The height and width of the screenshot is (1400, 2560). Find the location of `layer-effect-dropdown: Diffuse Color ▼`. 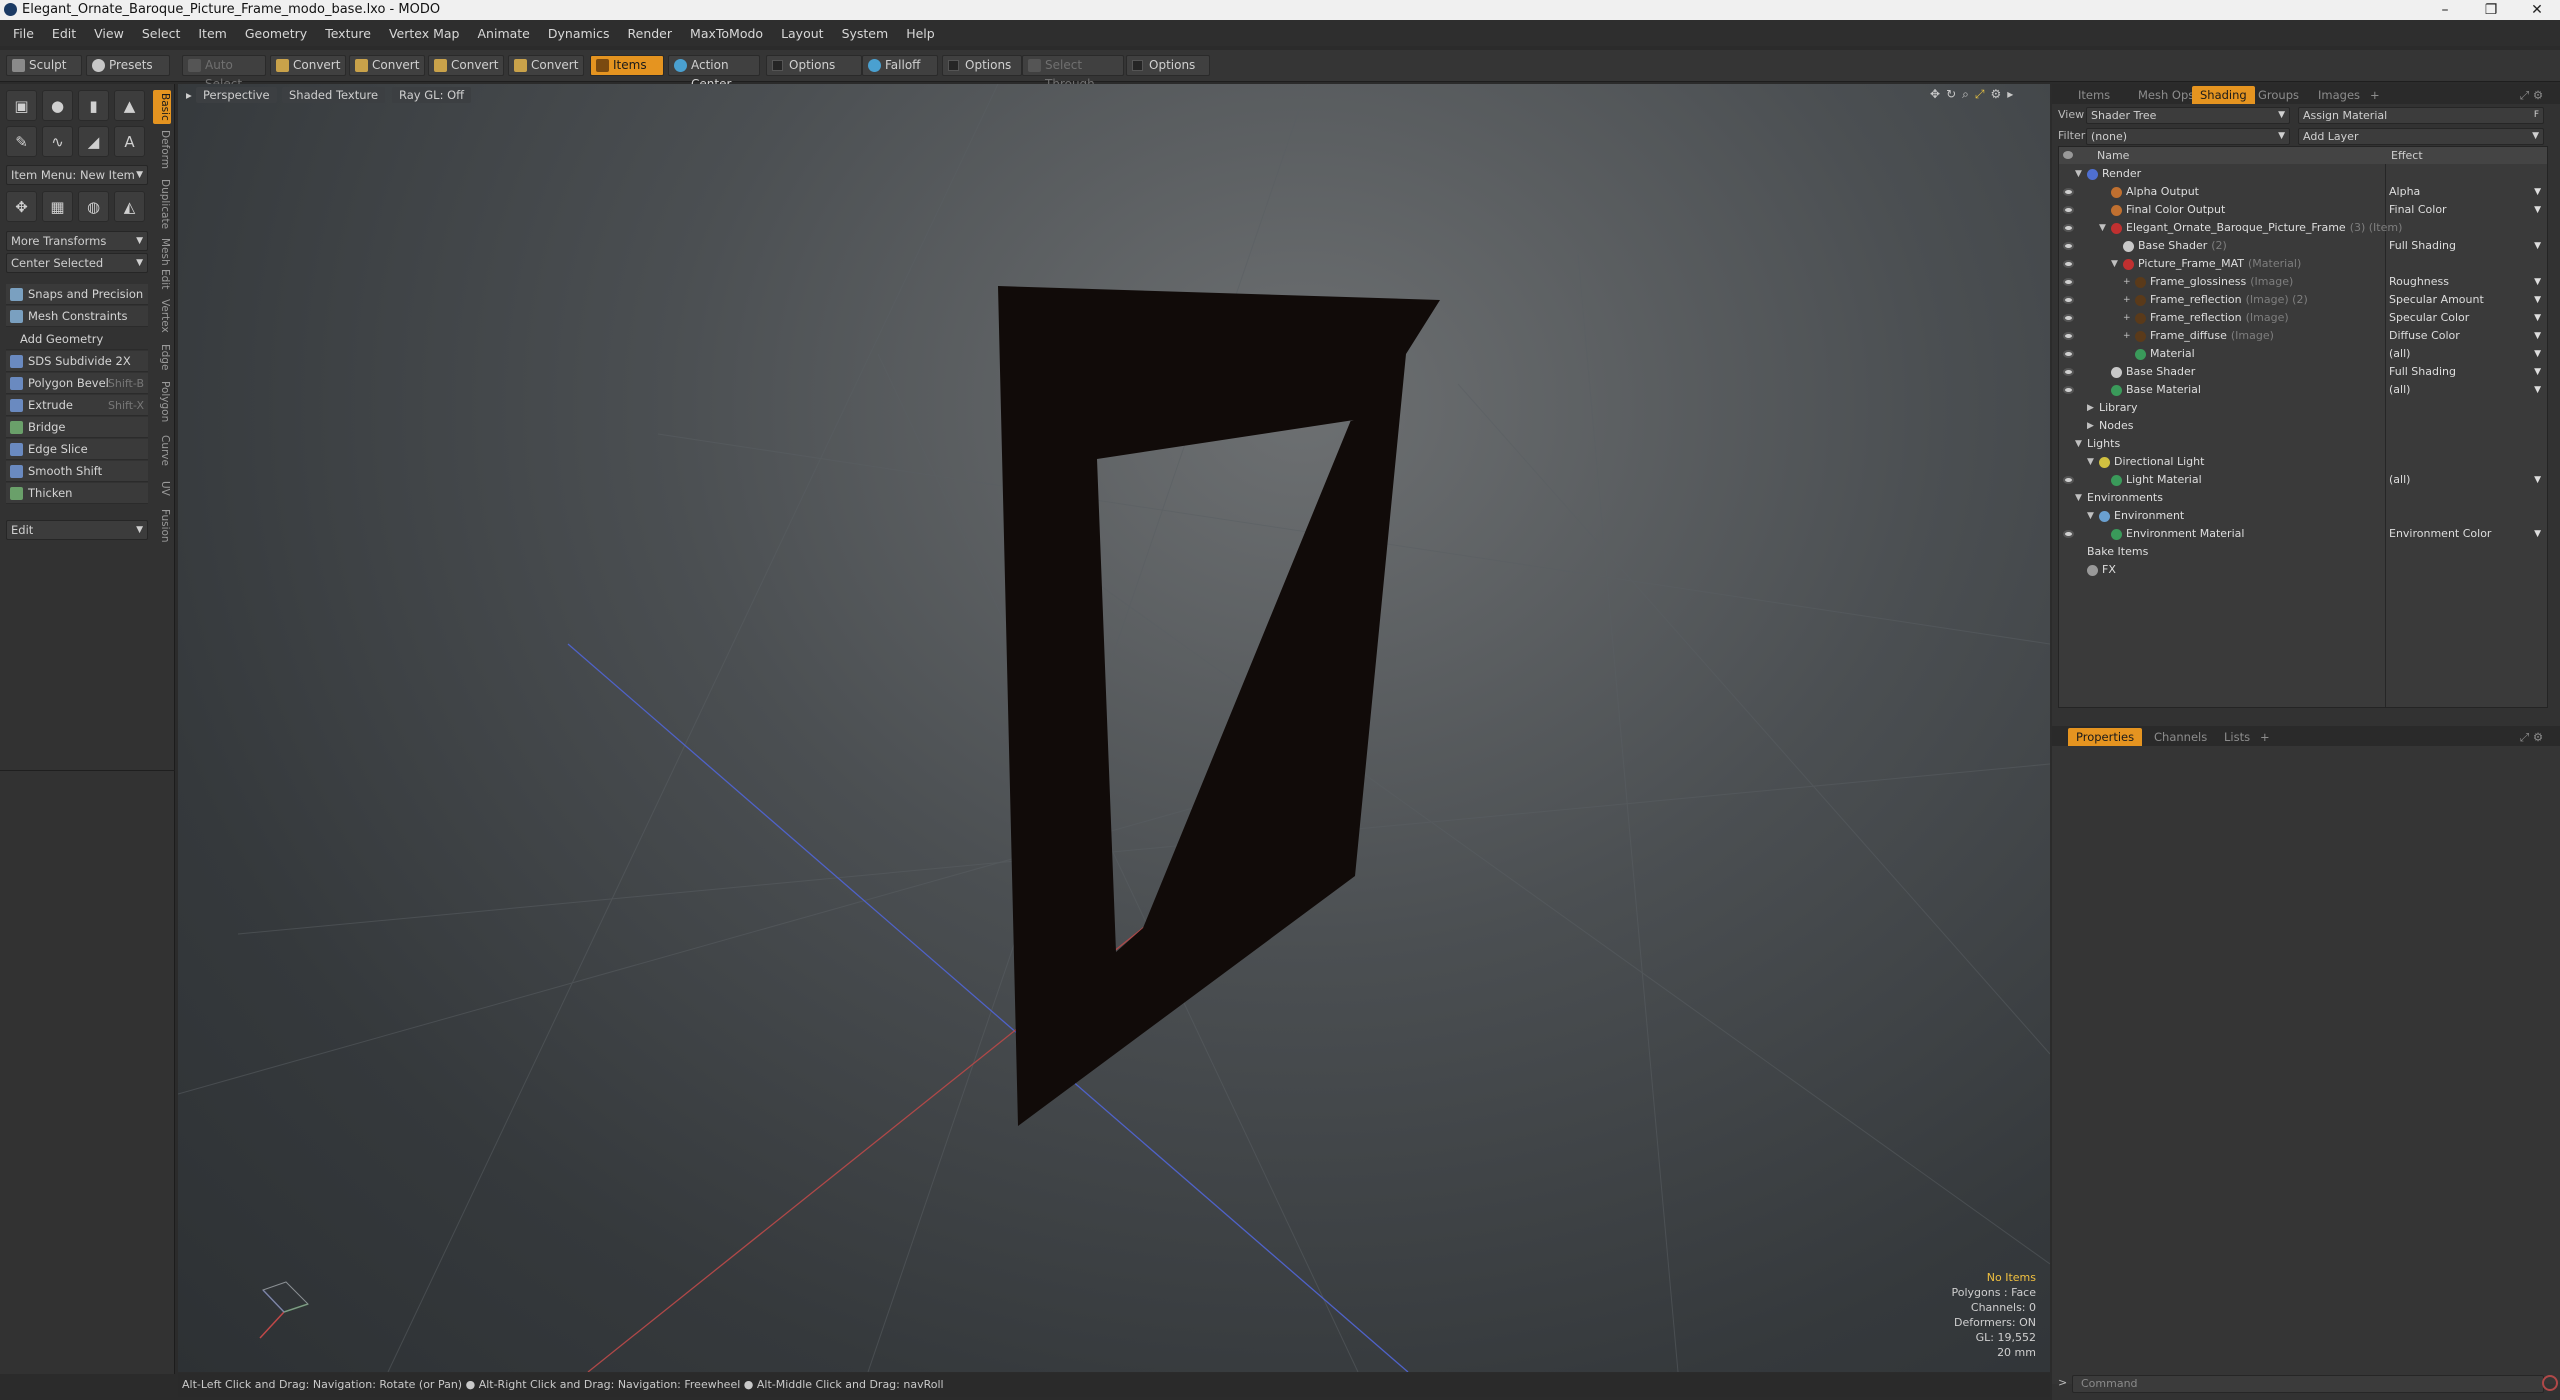

layer-effect-dropdown: Diffuse Color ▼ is located at coordinates (2467, 336).